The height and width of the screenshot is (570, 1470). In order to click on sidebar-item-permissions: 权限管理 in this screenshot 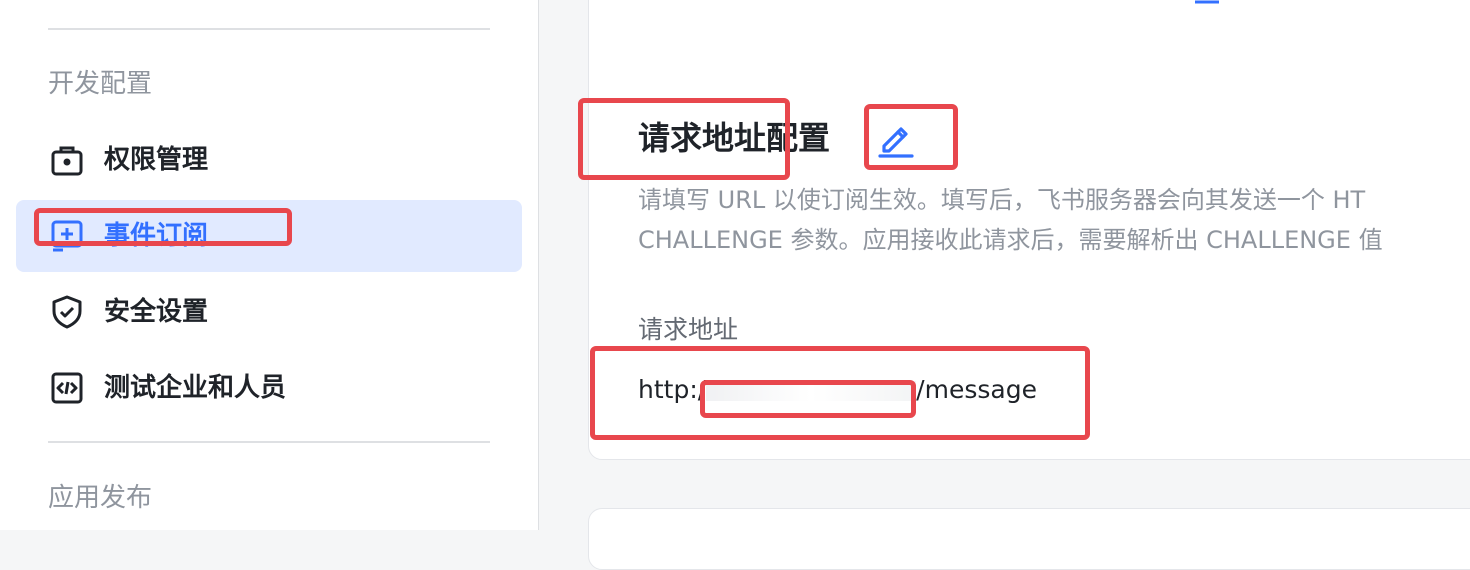, I will do `click(269, 160)`.